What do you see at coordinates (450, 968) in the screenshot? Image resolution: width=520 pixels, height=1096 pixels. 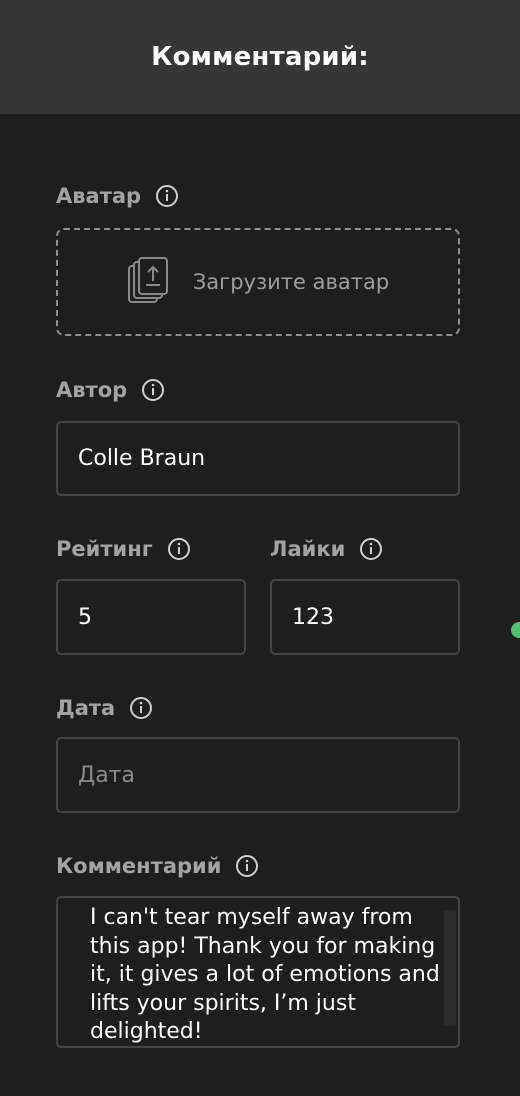 I see `comment-scrollbar` at bounding box center [450, 968].